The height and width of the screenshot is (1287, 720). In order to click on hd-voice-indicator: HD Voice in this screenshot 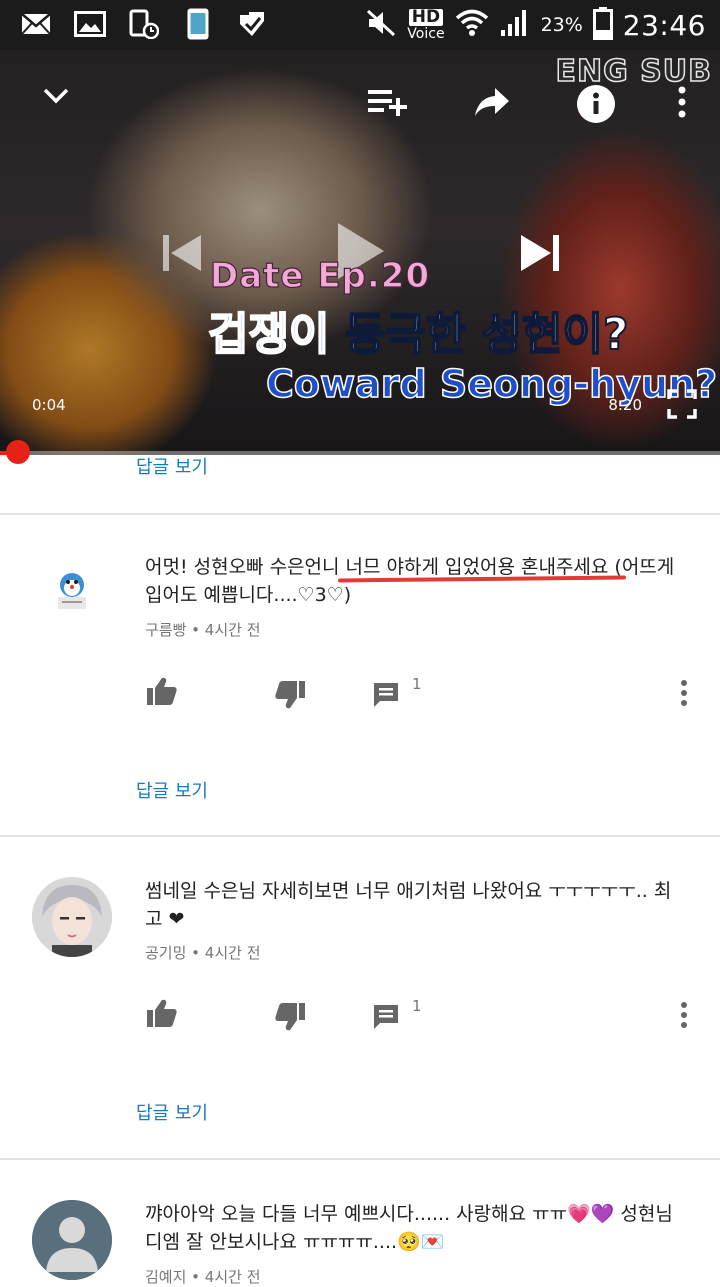, I will do `click(426, 25)`.